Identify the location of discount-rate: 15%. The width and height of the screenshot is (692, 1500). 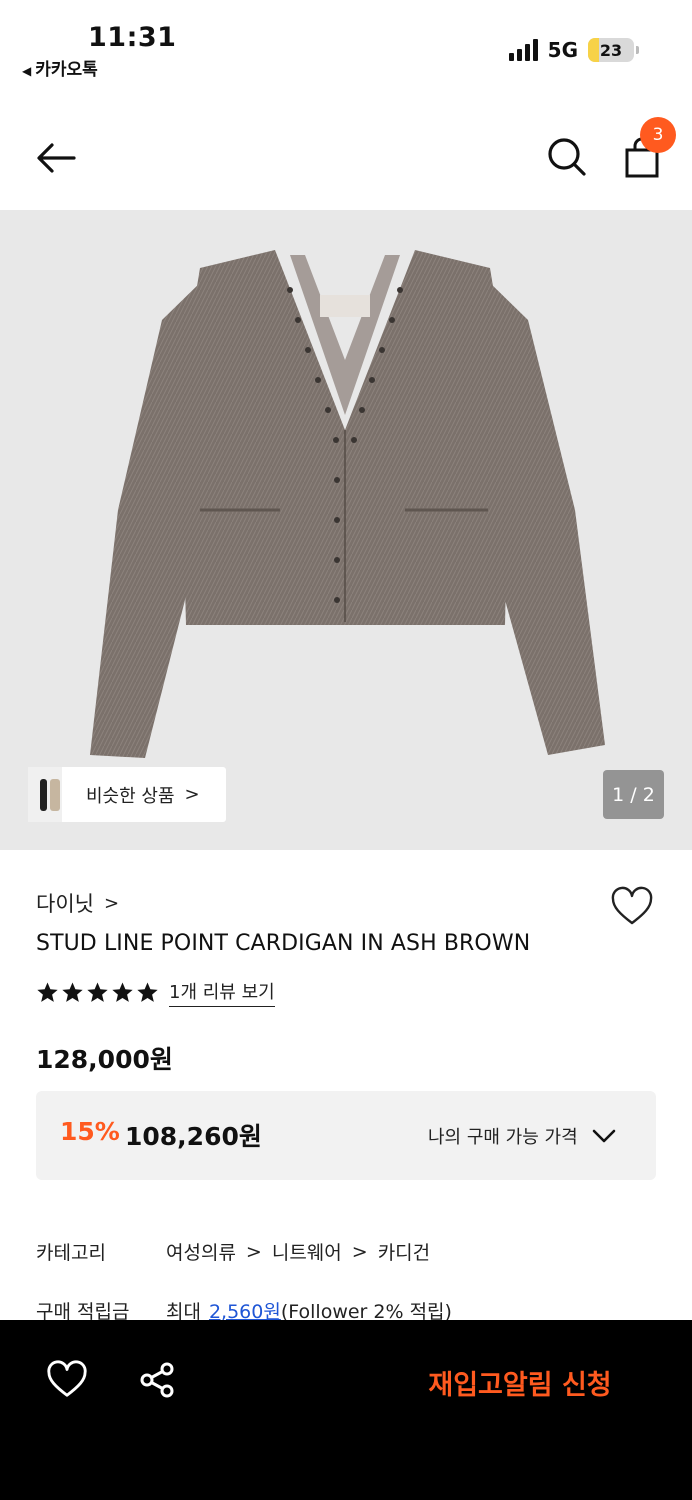
(90, 1131).